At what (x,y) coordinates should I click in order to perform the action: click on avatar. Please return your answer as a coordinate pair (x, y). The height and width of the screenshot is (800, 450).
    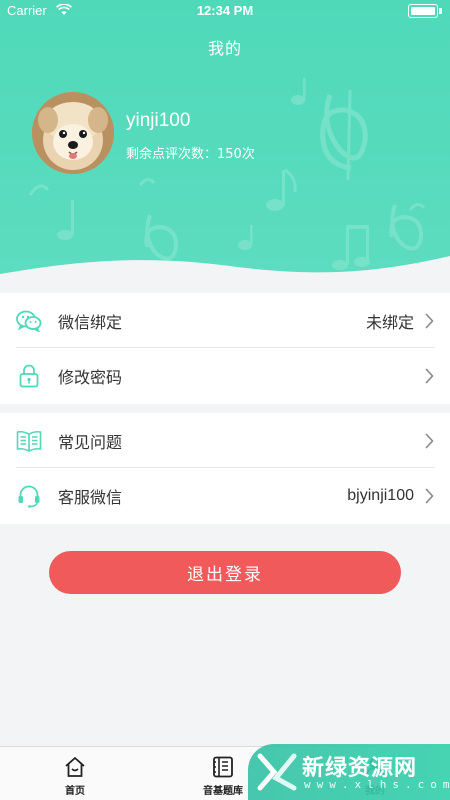
    Looking at the image, I should click on (73, 133).